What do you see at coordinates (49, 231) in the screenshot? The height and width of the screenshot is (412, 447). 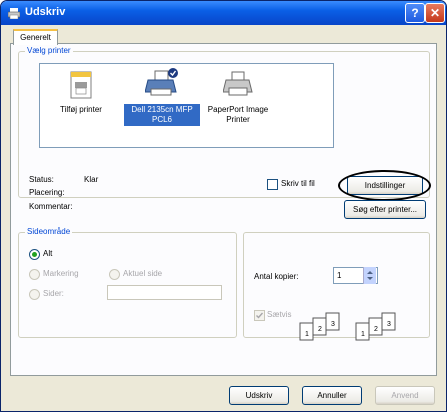 I see `page-range-label: Sideområde` at bounding box center [49, 231].